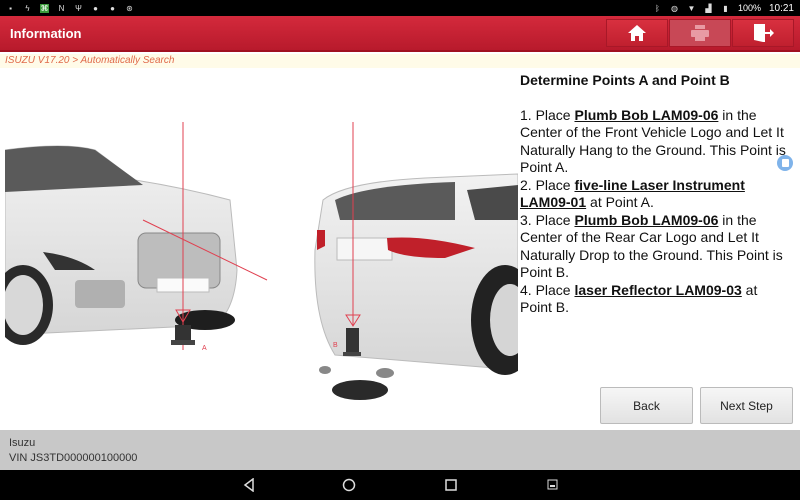  I want to click on exit-button, so click(763, 33).